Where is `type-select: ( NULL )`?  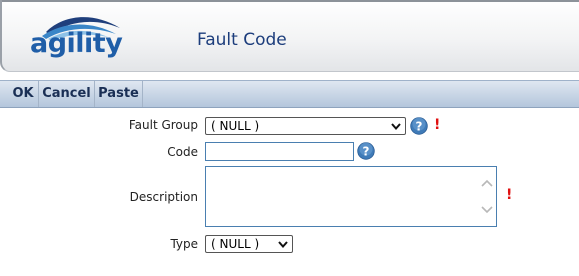
type-select: ( NULL ) is located at coordinates (249, 244).